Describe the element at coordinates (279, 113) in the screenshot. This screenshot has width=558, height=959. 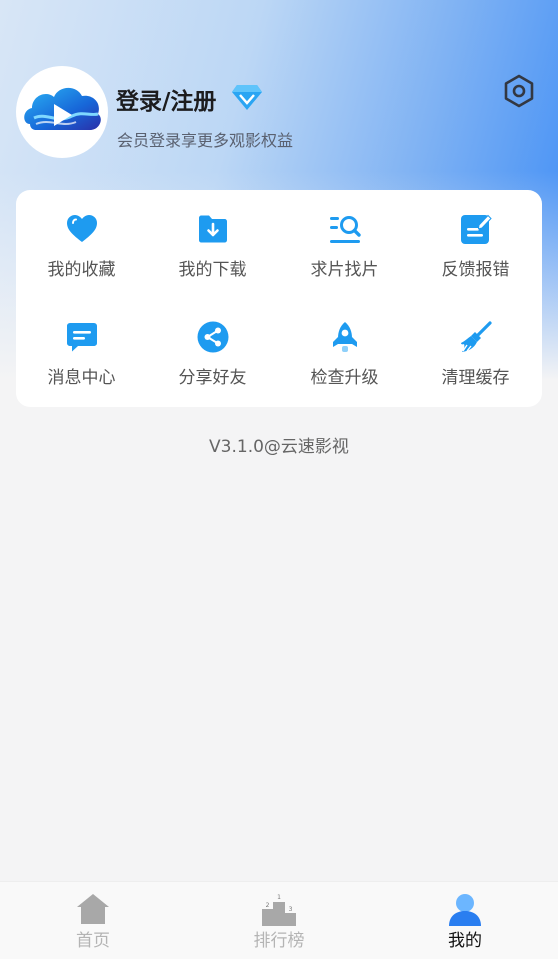
I see `profile-section: 登录/注册 会员登录享更多观影权益` at that location.